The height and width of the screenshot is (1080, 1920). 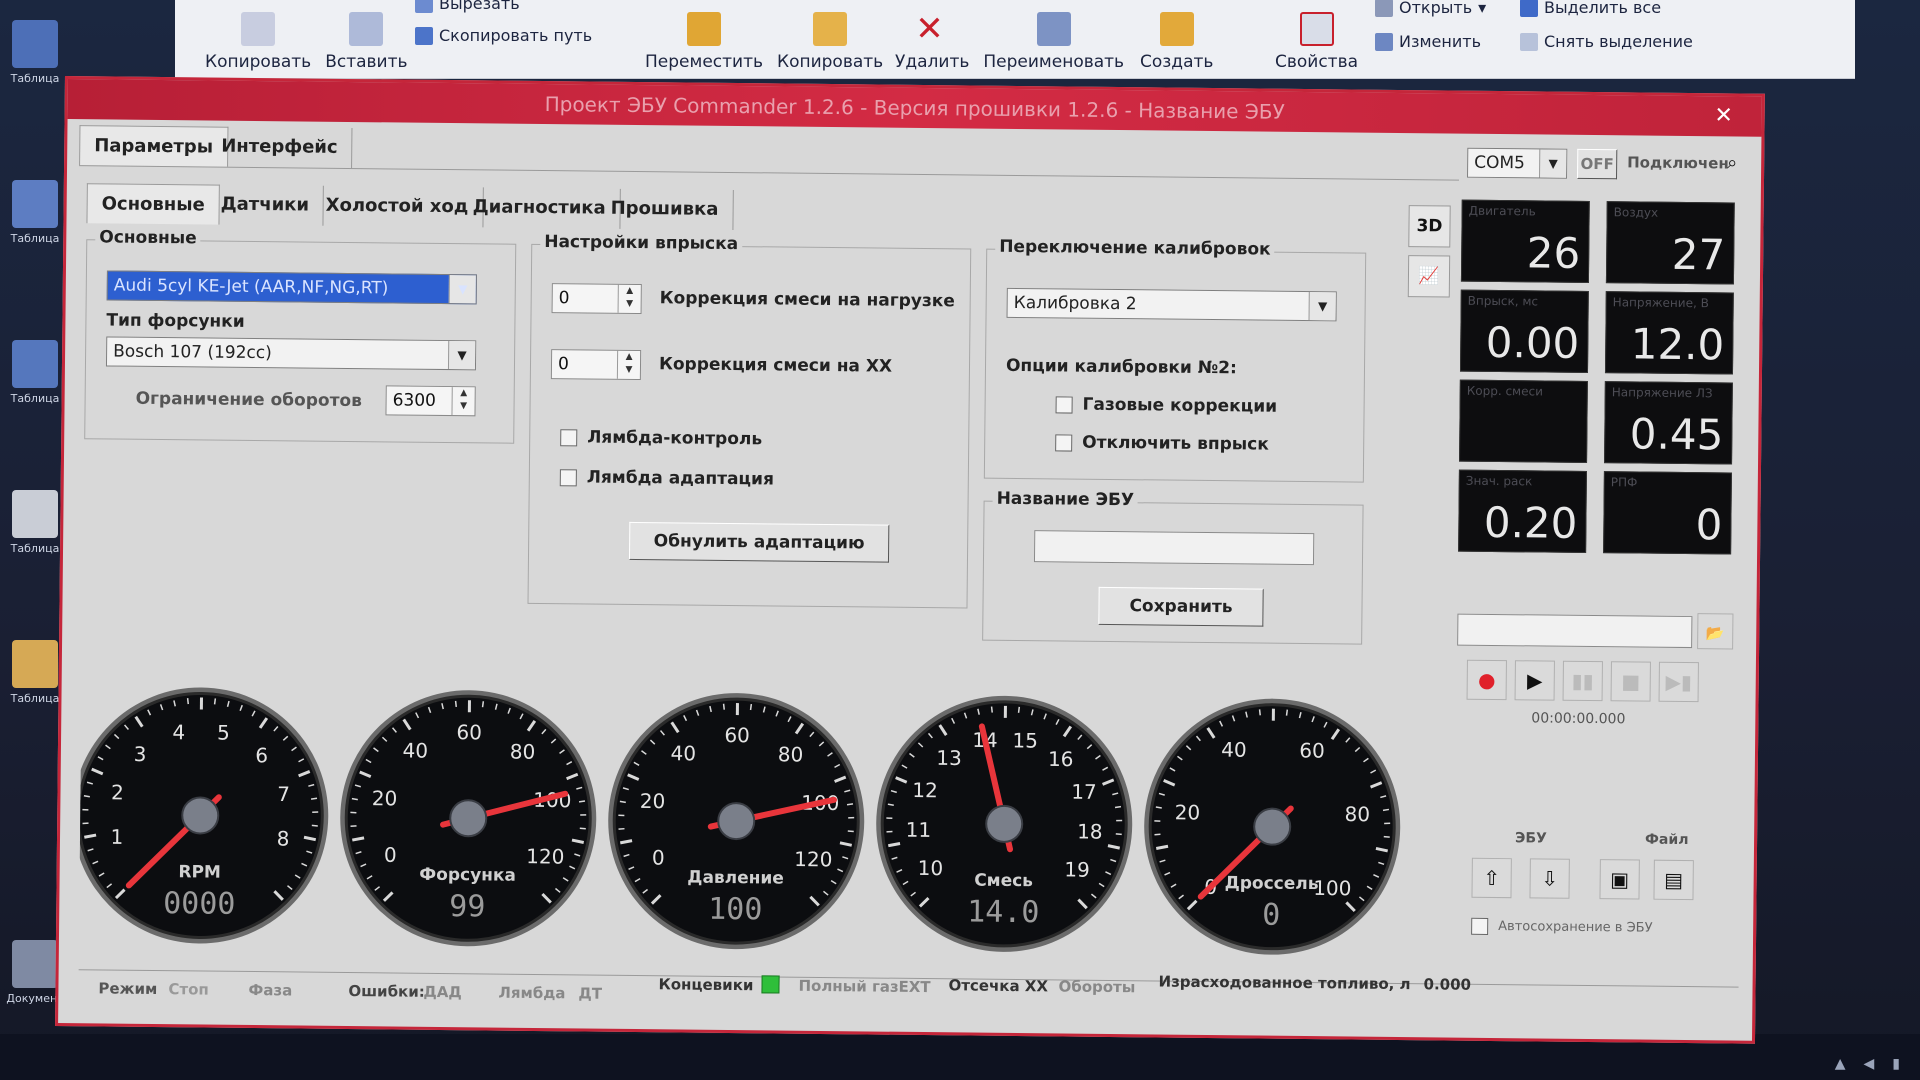 What do you see at coordinates (258, 29) in the screenshot?
I see `copy-icon` at bounding box center [258, 29].